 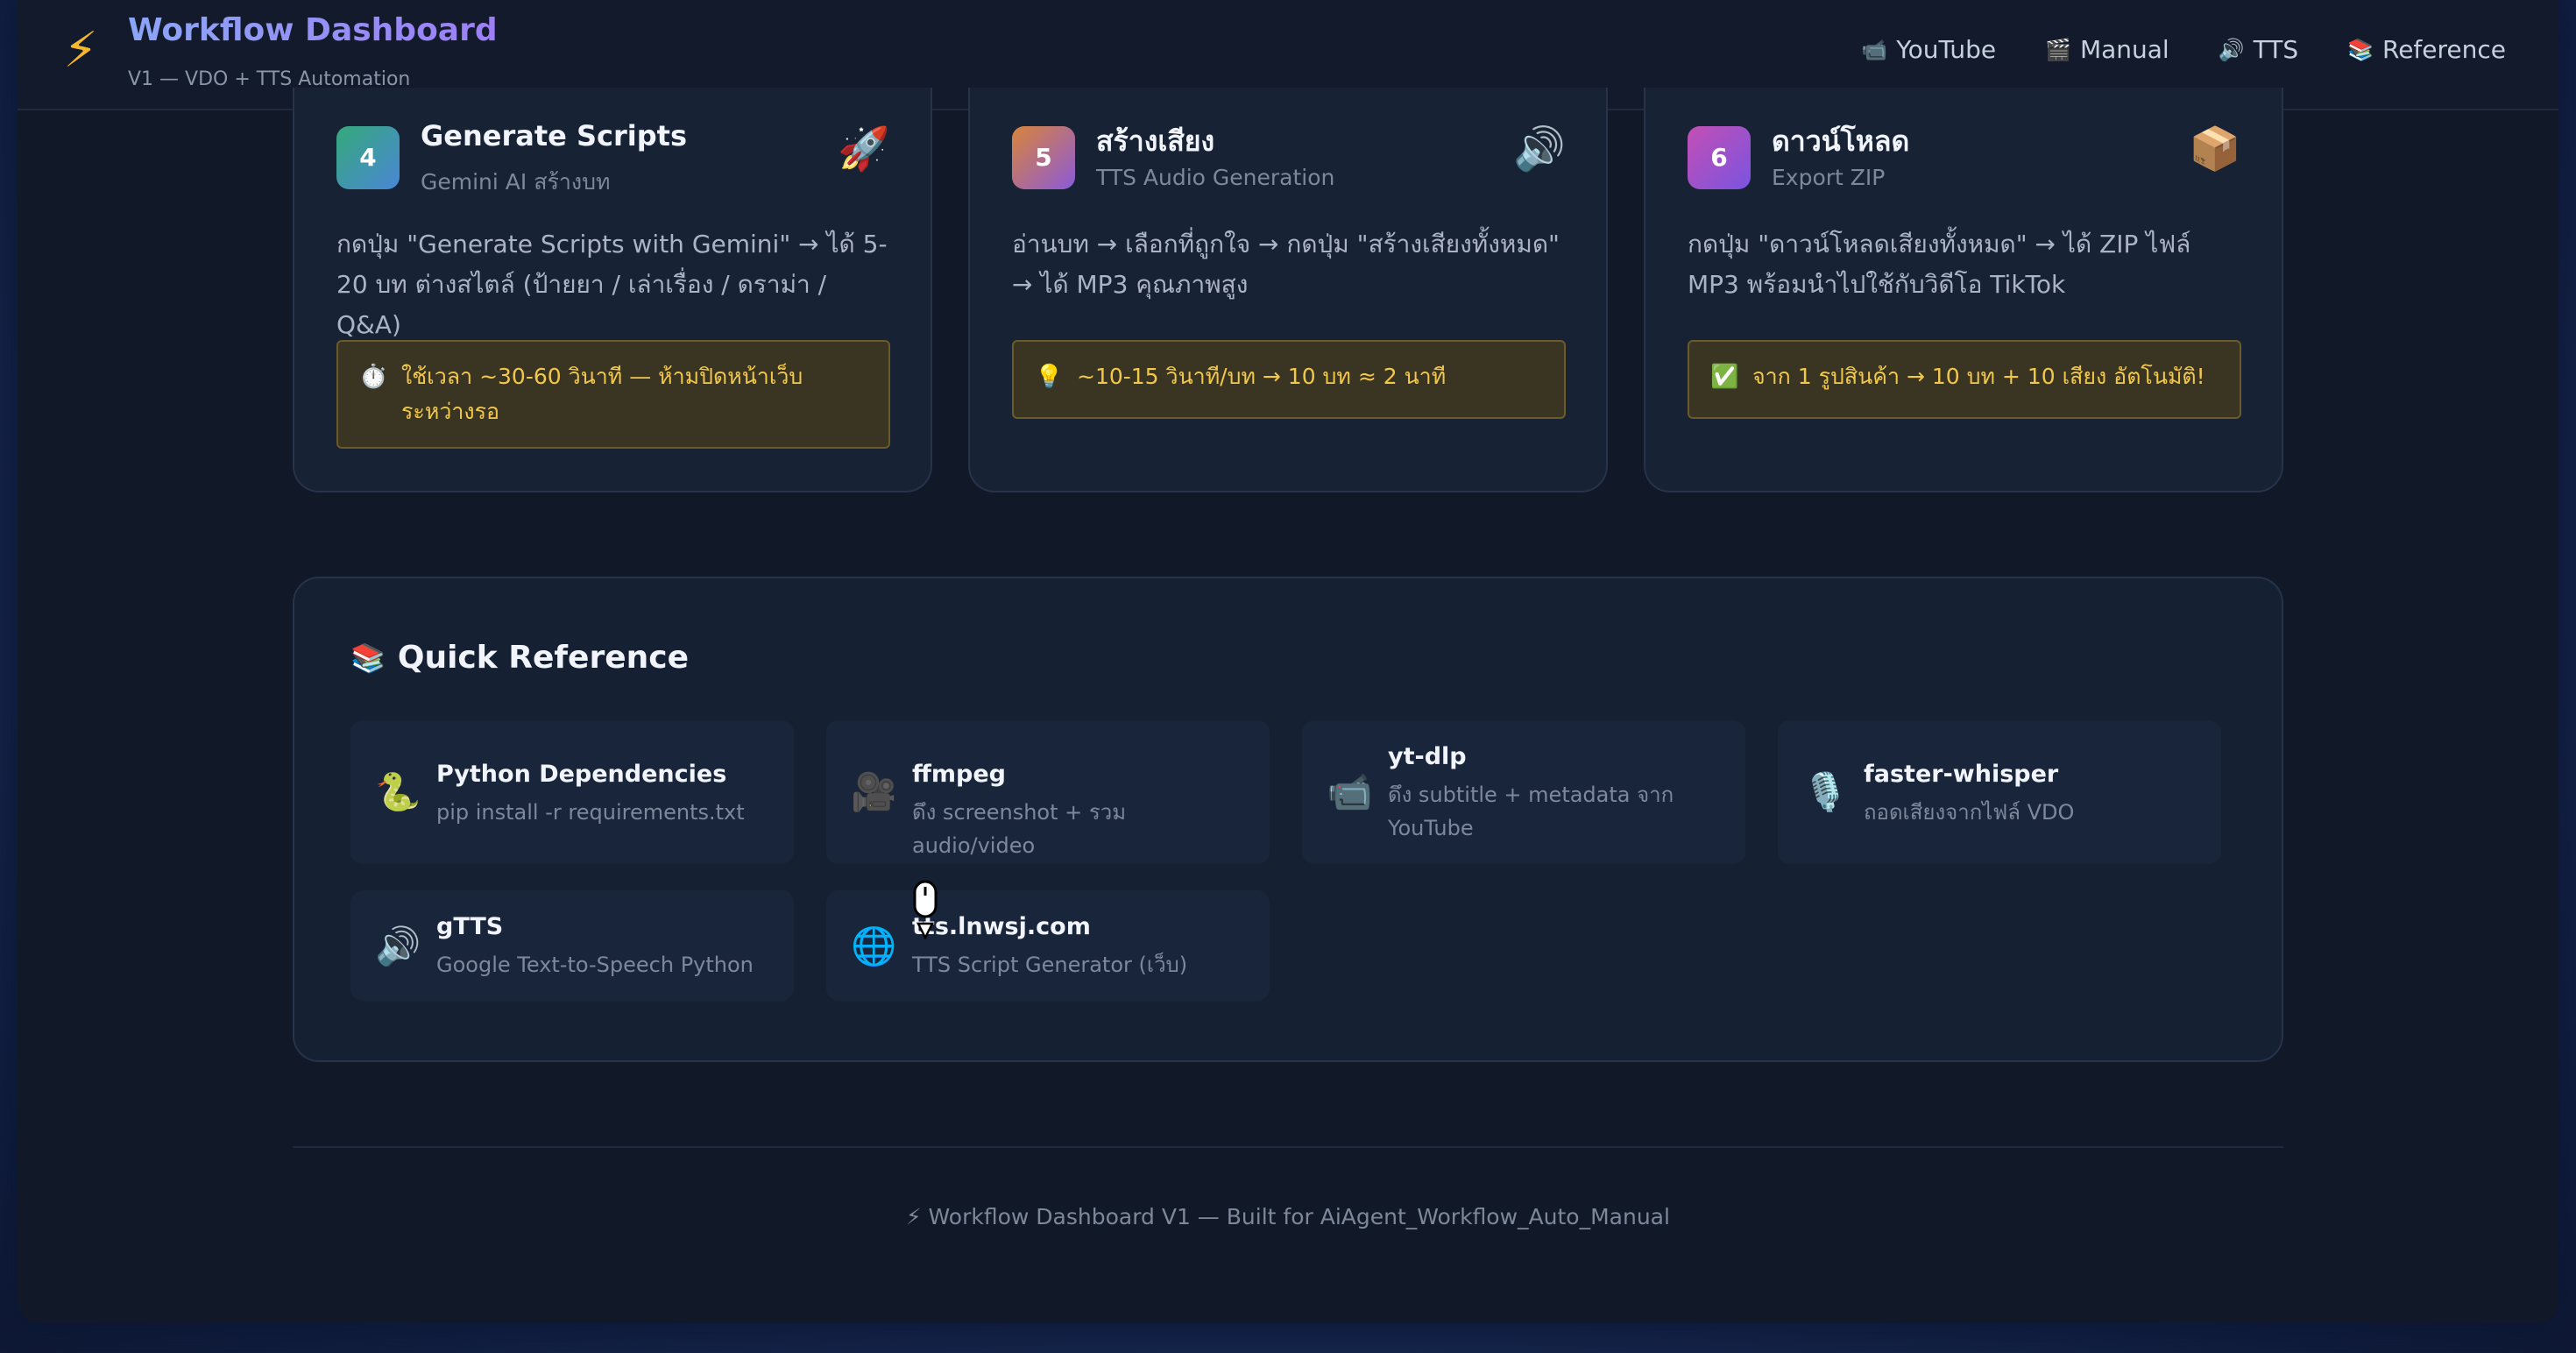 I want to click on step-note-tip: 💡 ~10-15 วินาที/บท → 10 บท ≈ 2 นาที, so click(x=1289, y=379).